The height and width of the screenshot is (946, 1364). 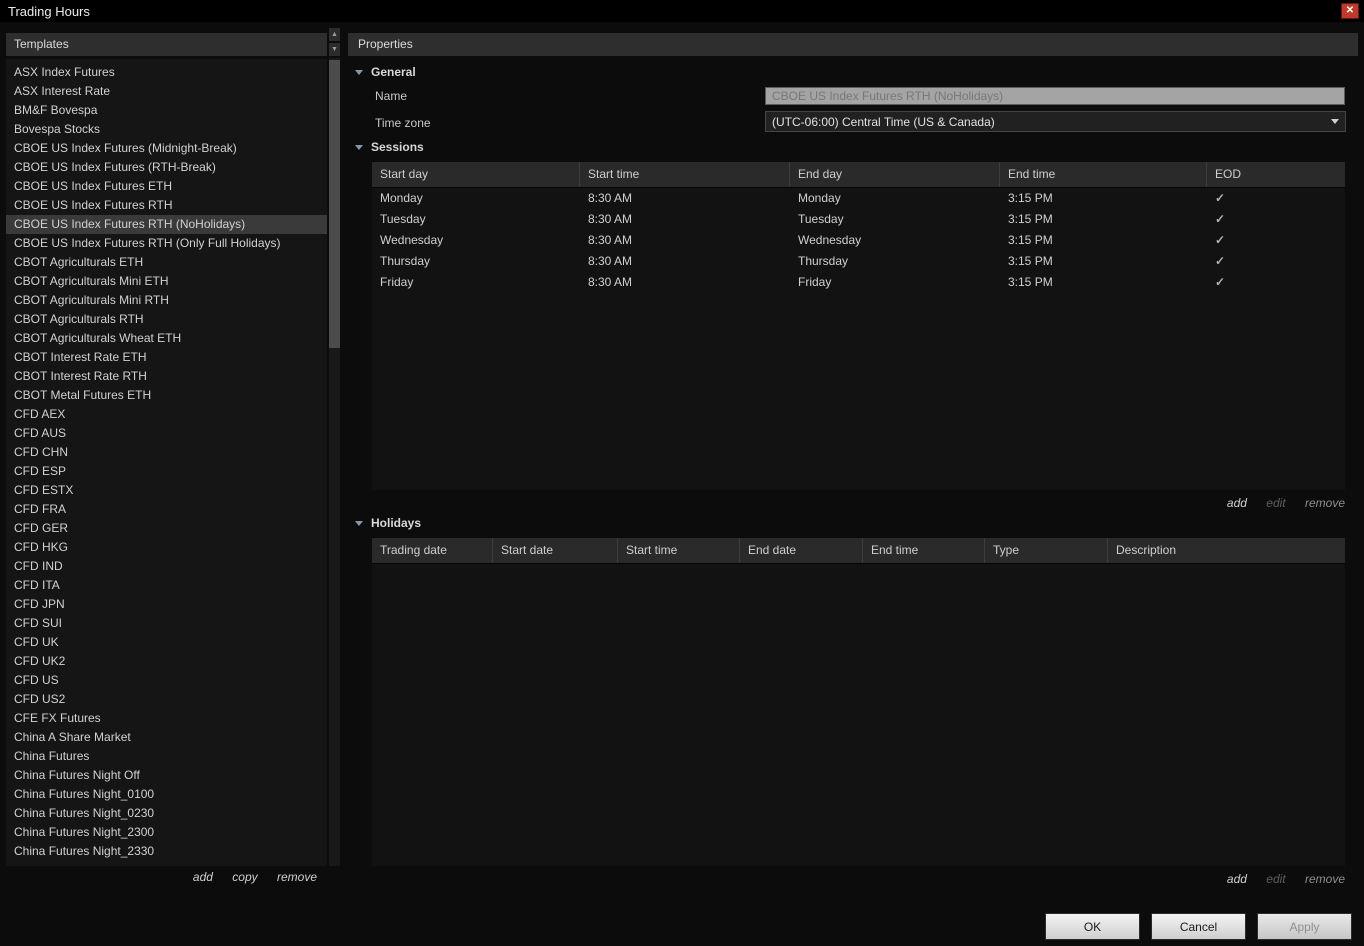 I want to click on template-list-item: CFD ESP, so click(x=166, y=471).